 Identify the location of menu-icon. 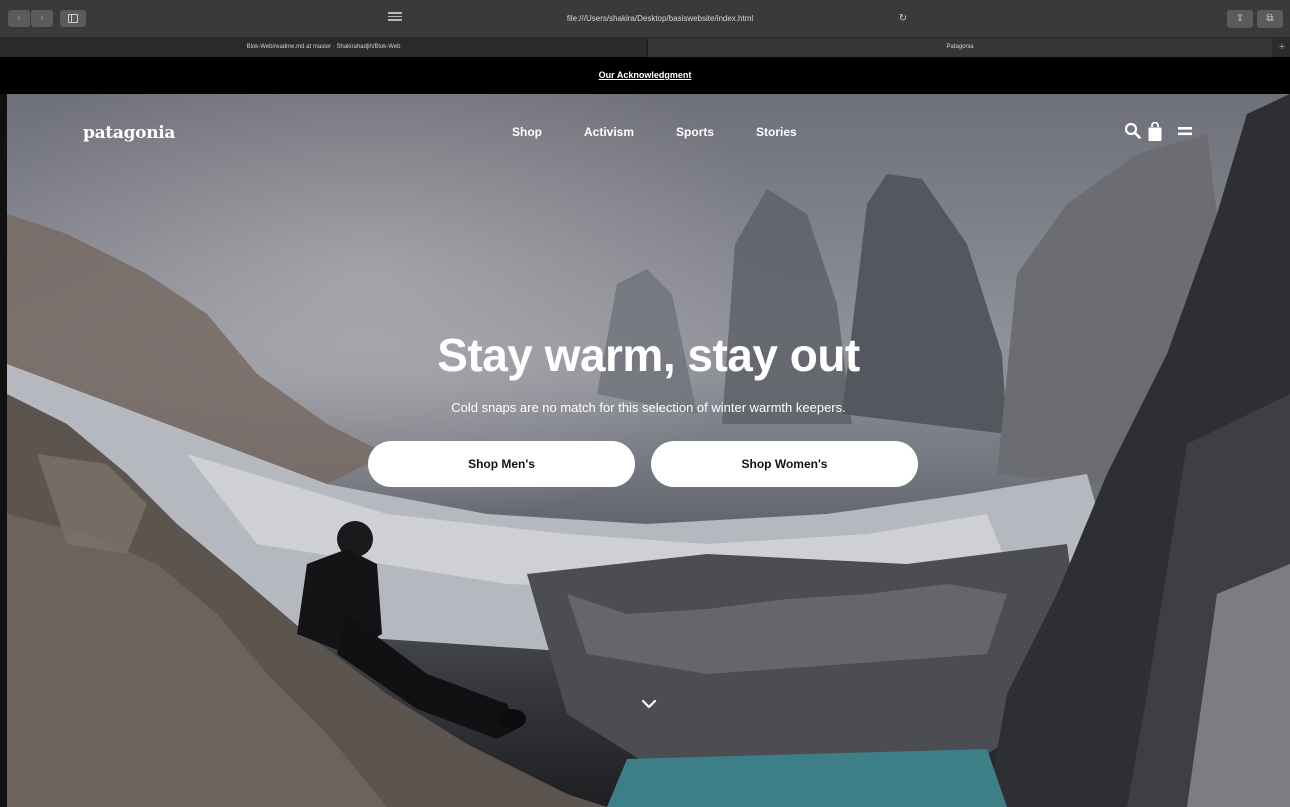
(1185, 131).